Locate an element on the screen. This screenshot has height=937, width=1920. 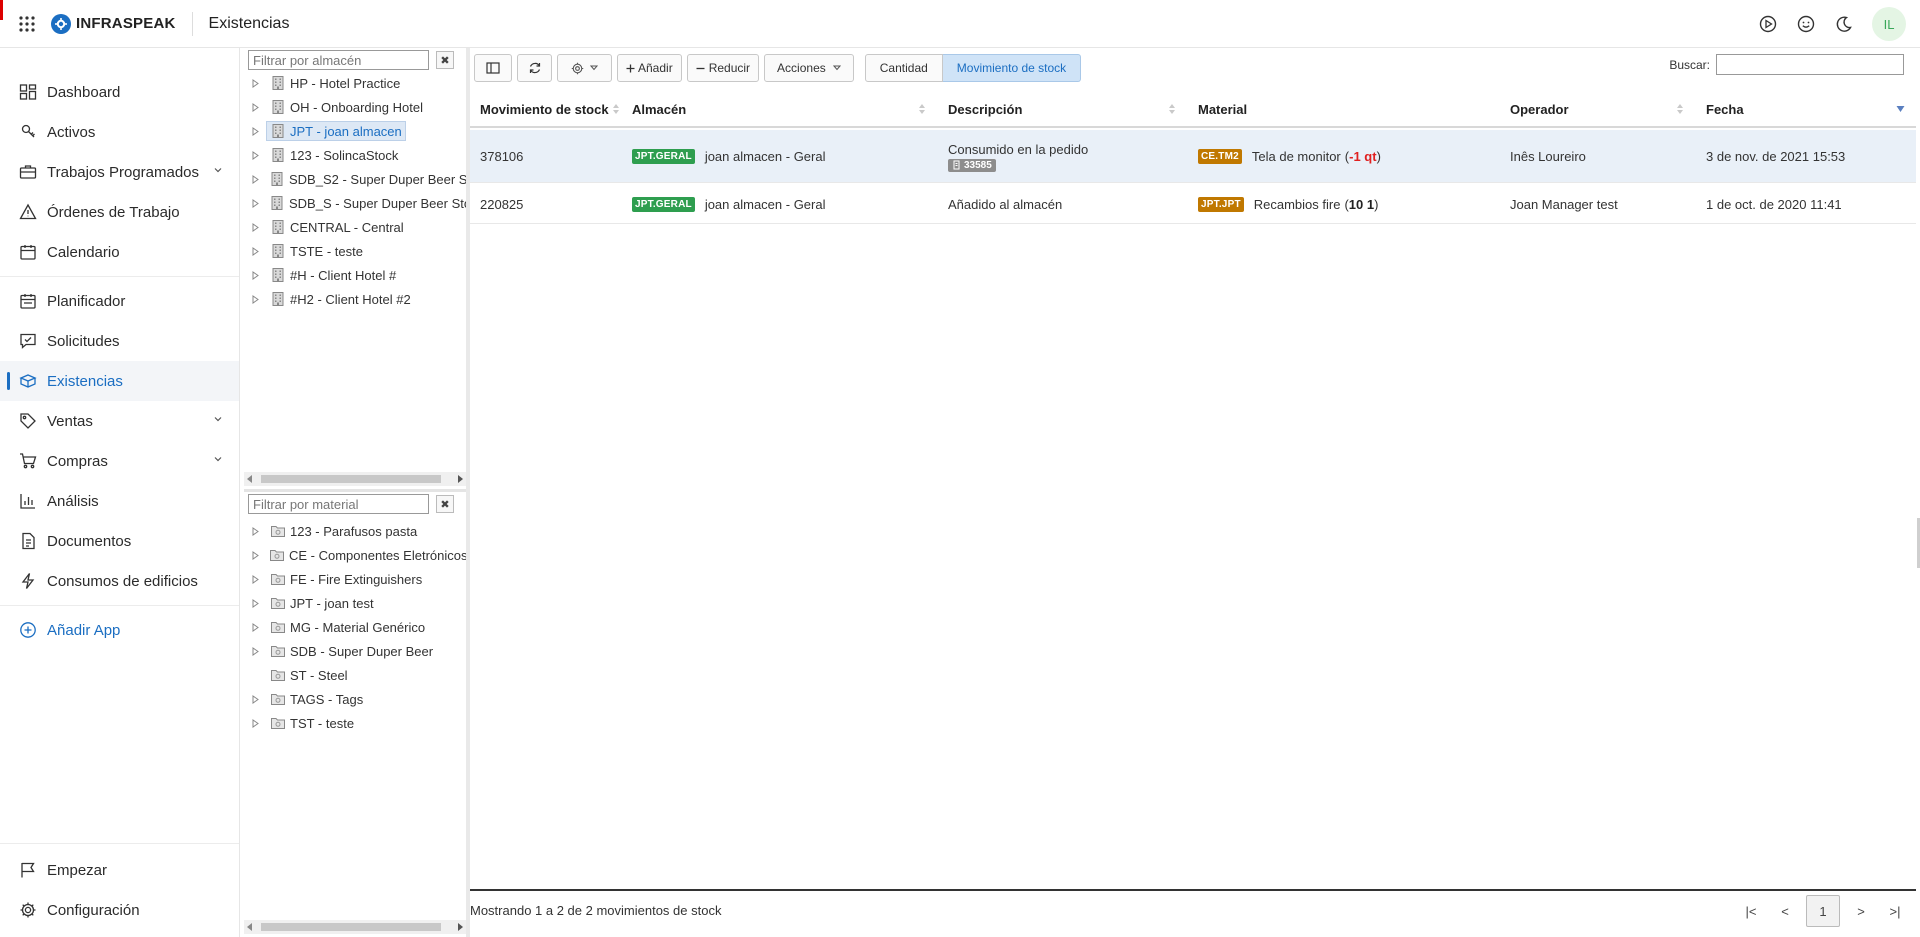
warehouse-tree-node: #H - Client Hotel # is located at coordinates (355, 275).